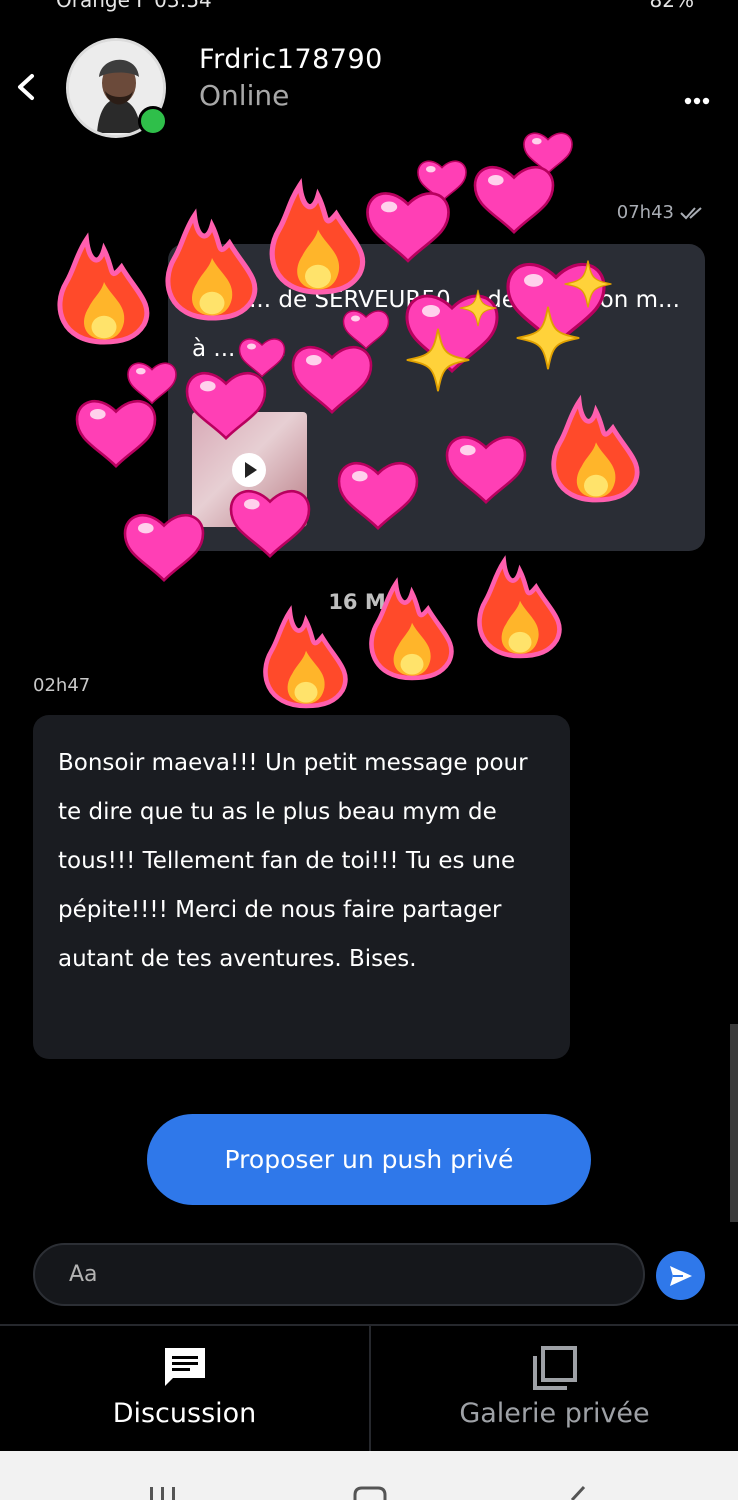 The image size is (738, 1500). I want to click on chat-icon, so click(184, 1367).